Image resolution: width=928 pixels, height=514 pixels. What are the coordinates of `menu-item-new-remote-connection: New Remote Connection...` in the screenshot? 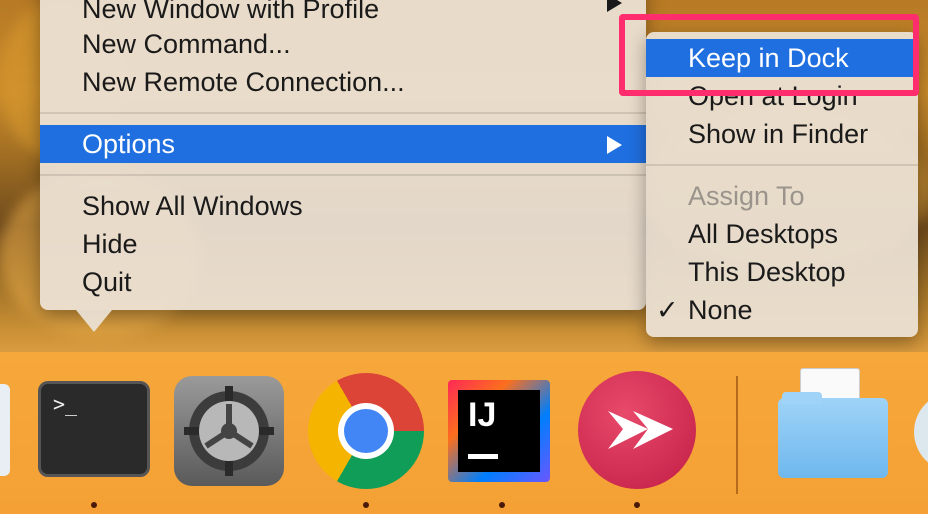 It's located at (343, 82).